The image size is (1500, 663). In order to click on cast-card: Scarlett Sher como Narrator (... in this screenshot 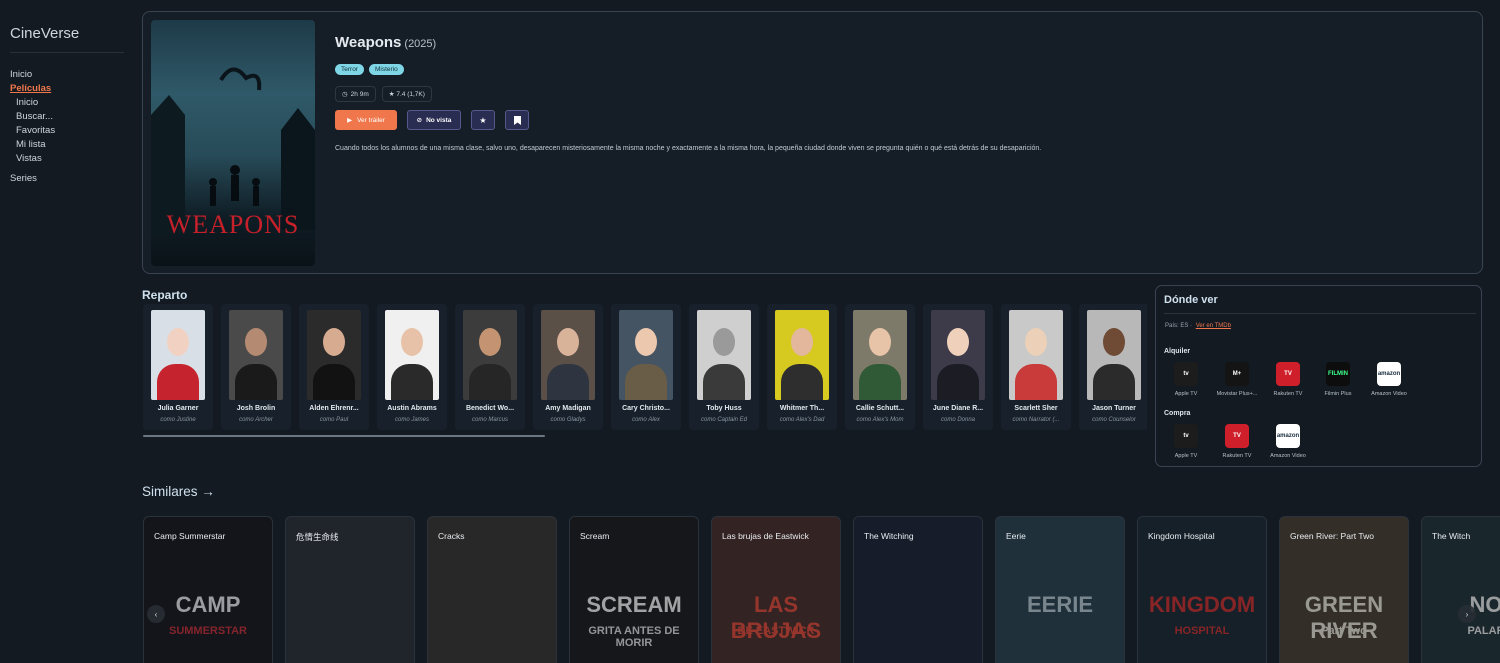, I will do `click(1036, 367)`.